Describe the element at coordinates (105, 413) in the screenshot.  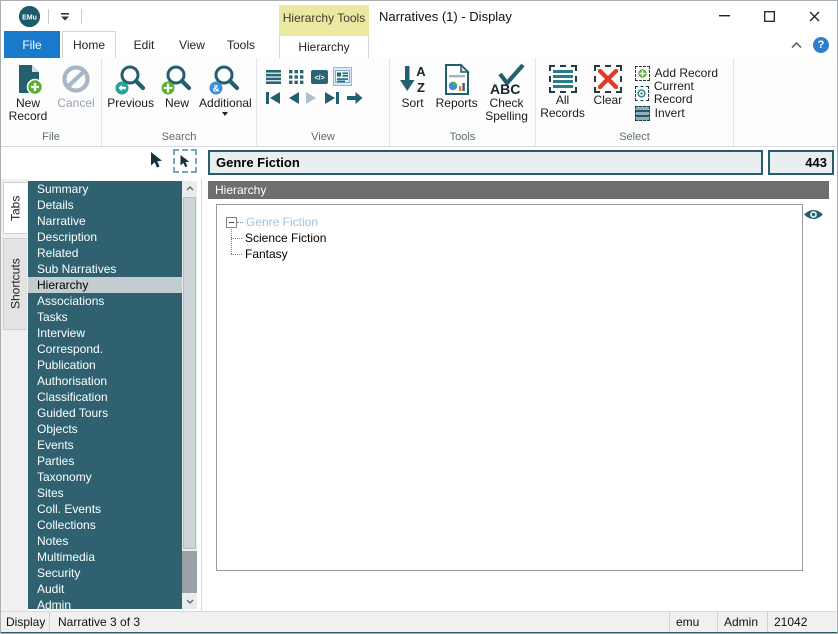
I see `sidebar-tab-item: Guided Tours` at that location.